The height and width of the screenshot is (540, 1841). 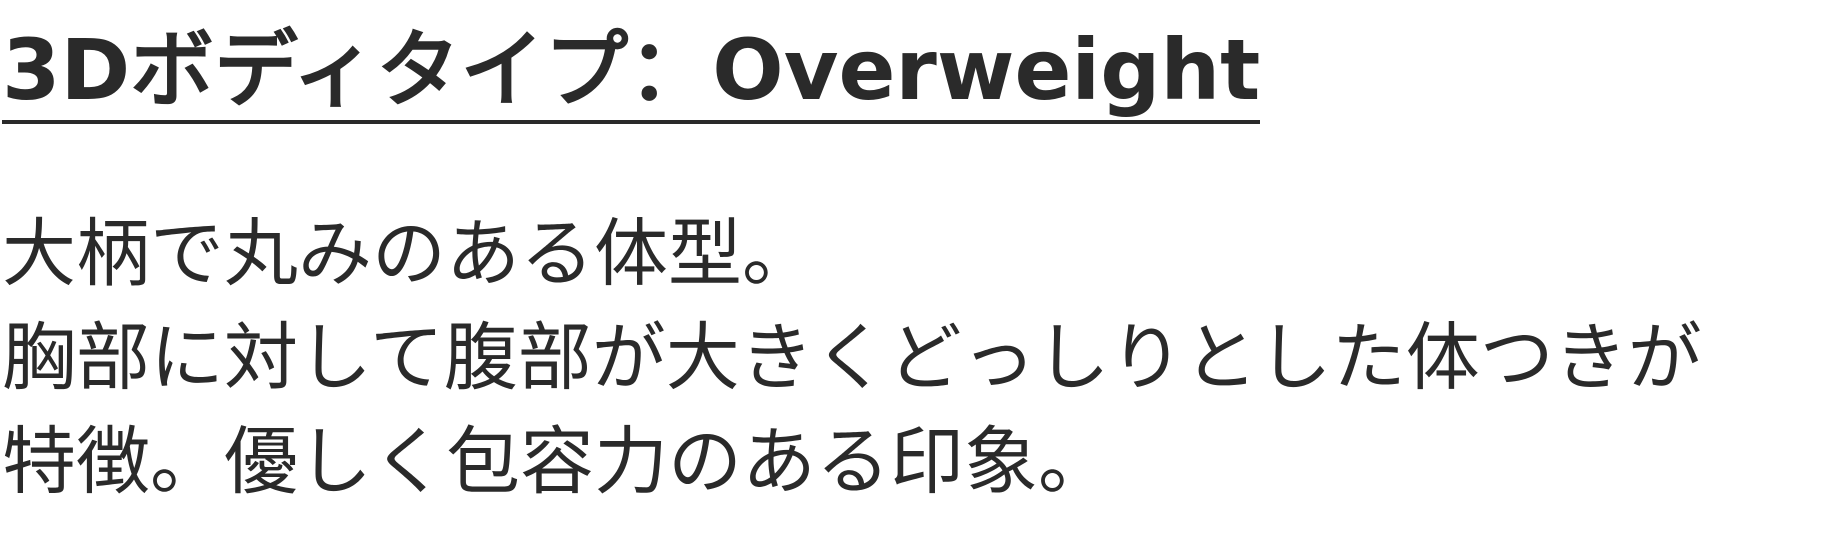 I want to click on title-block: 3Dボディタイプ：Overweight, so click(x=631, y=73).